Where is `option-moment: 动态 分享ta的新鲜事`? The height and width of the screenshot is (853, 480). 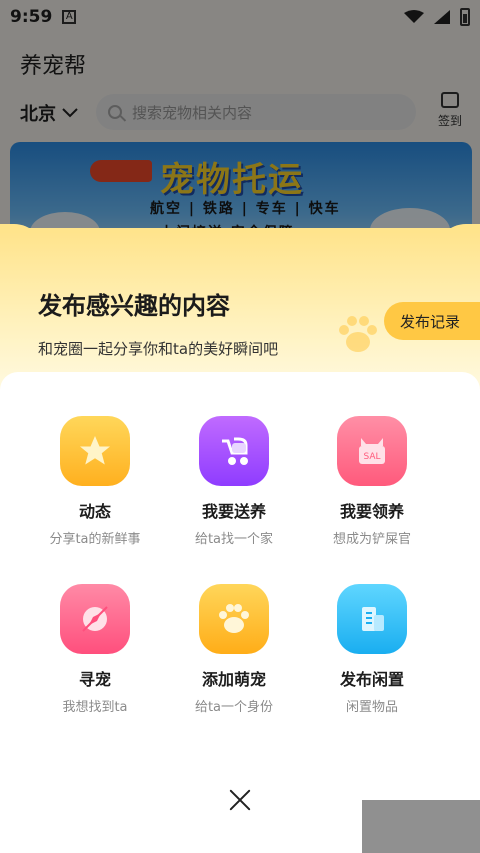
option-moment: 动态 分享ta的新鲜事 is located at coordinates (95, 481).